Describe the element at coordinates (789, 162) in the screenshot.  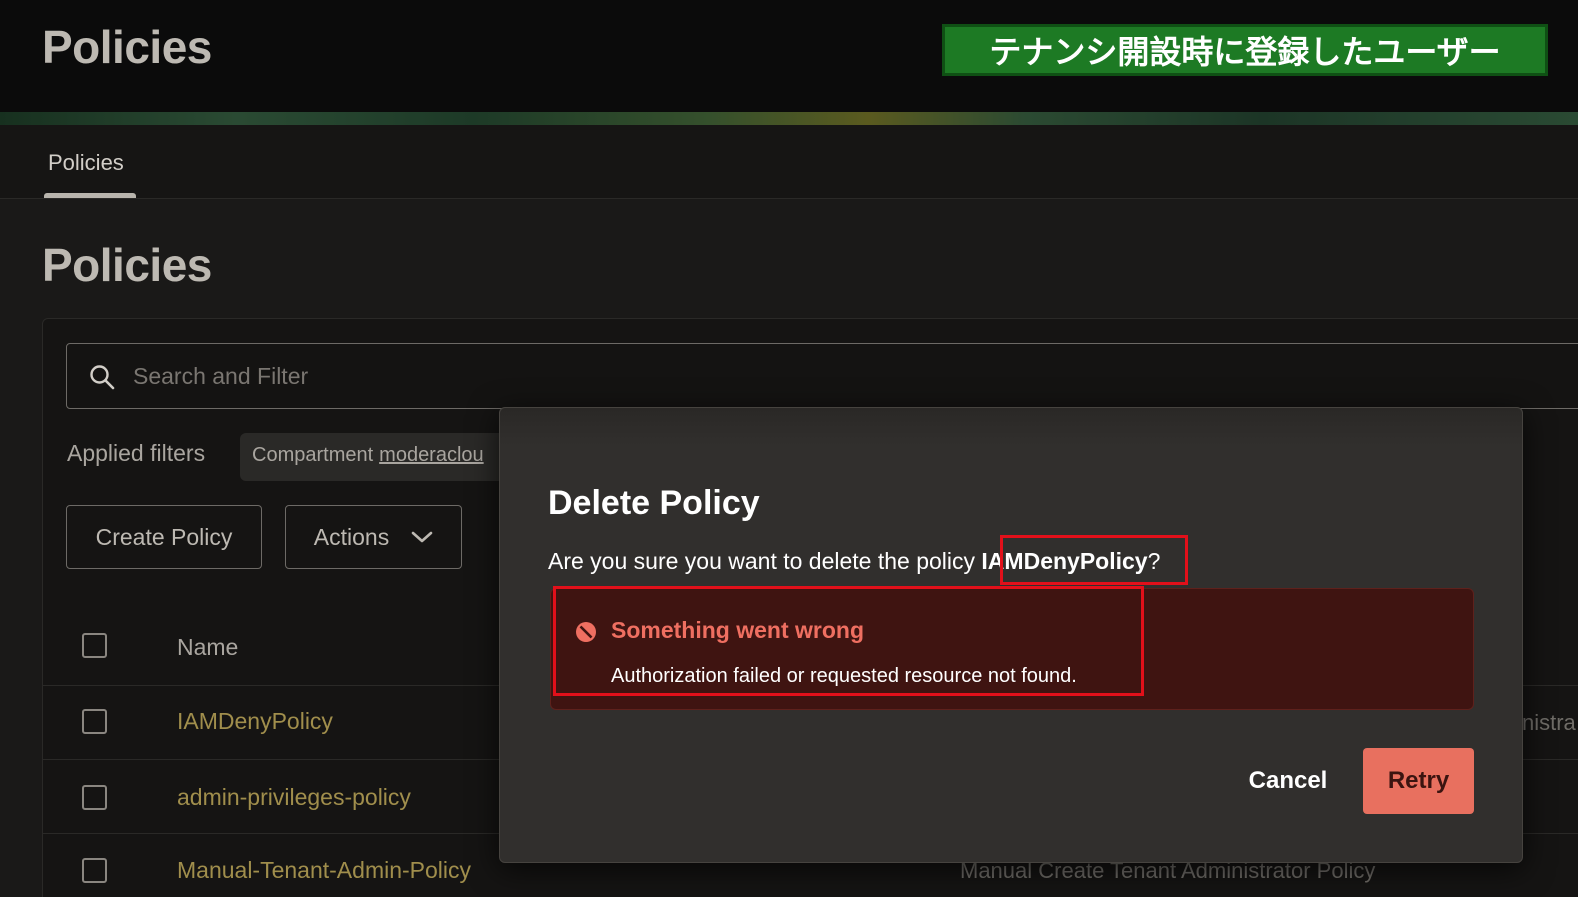
I see `tab-bar: Policies` at that location.